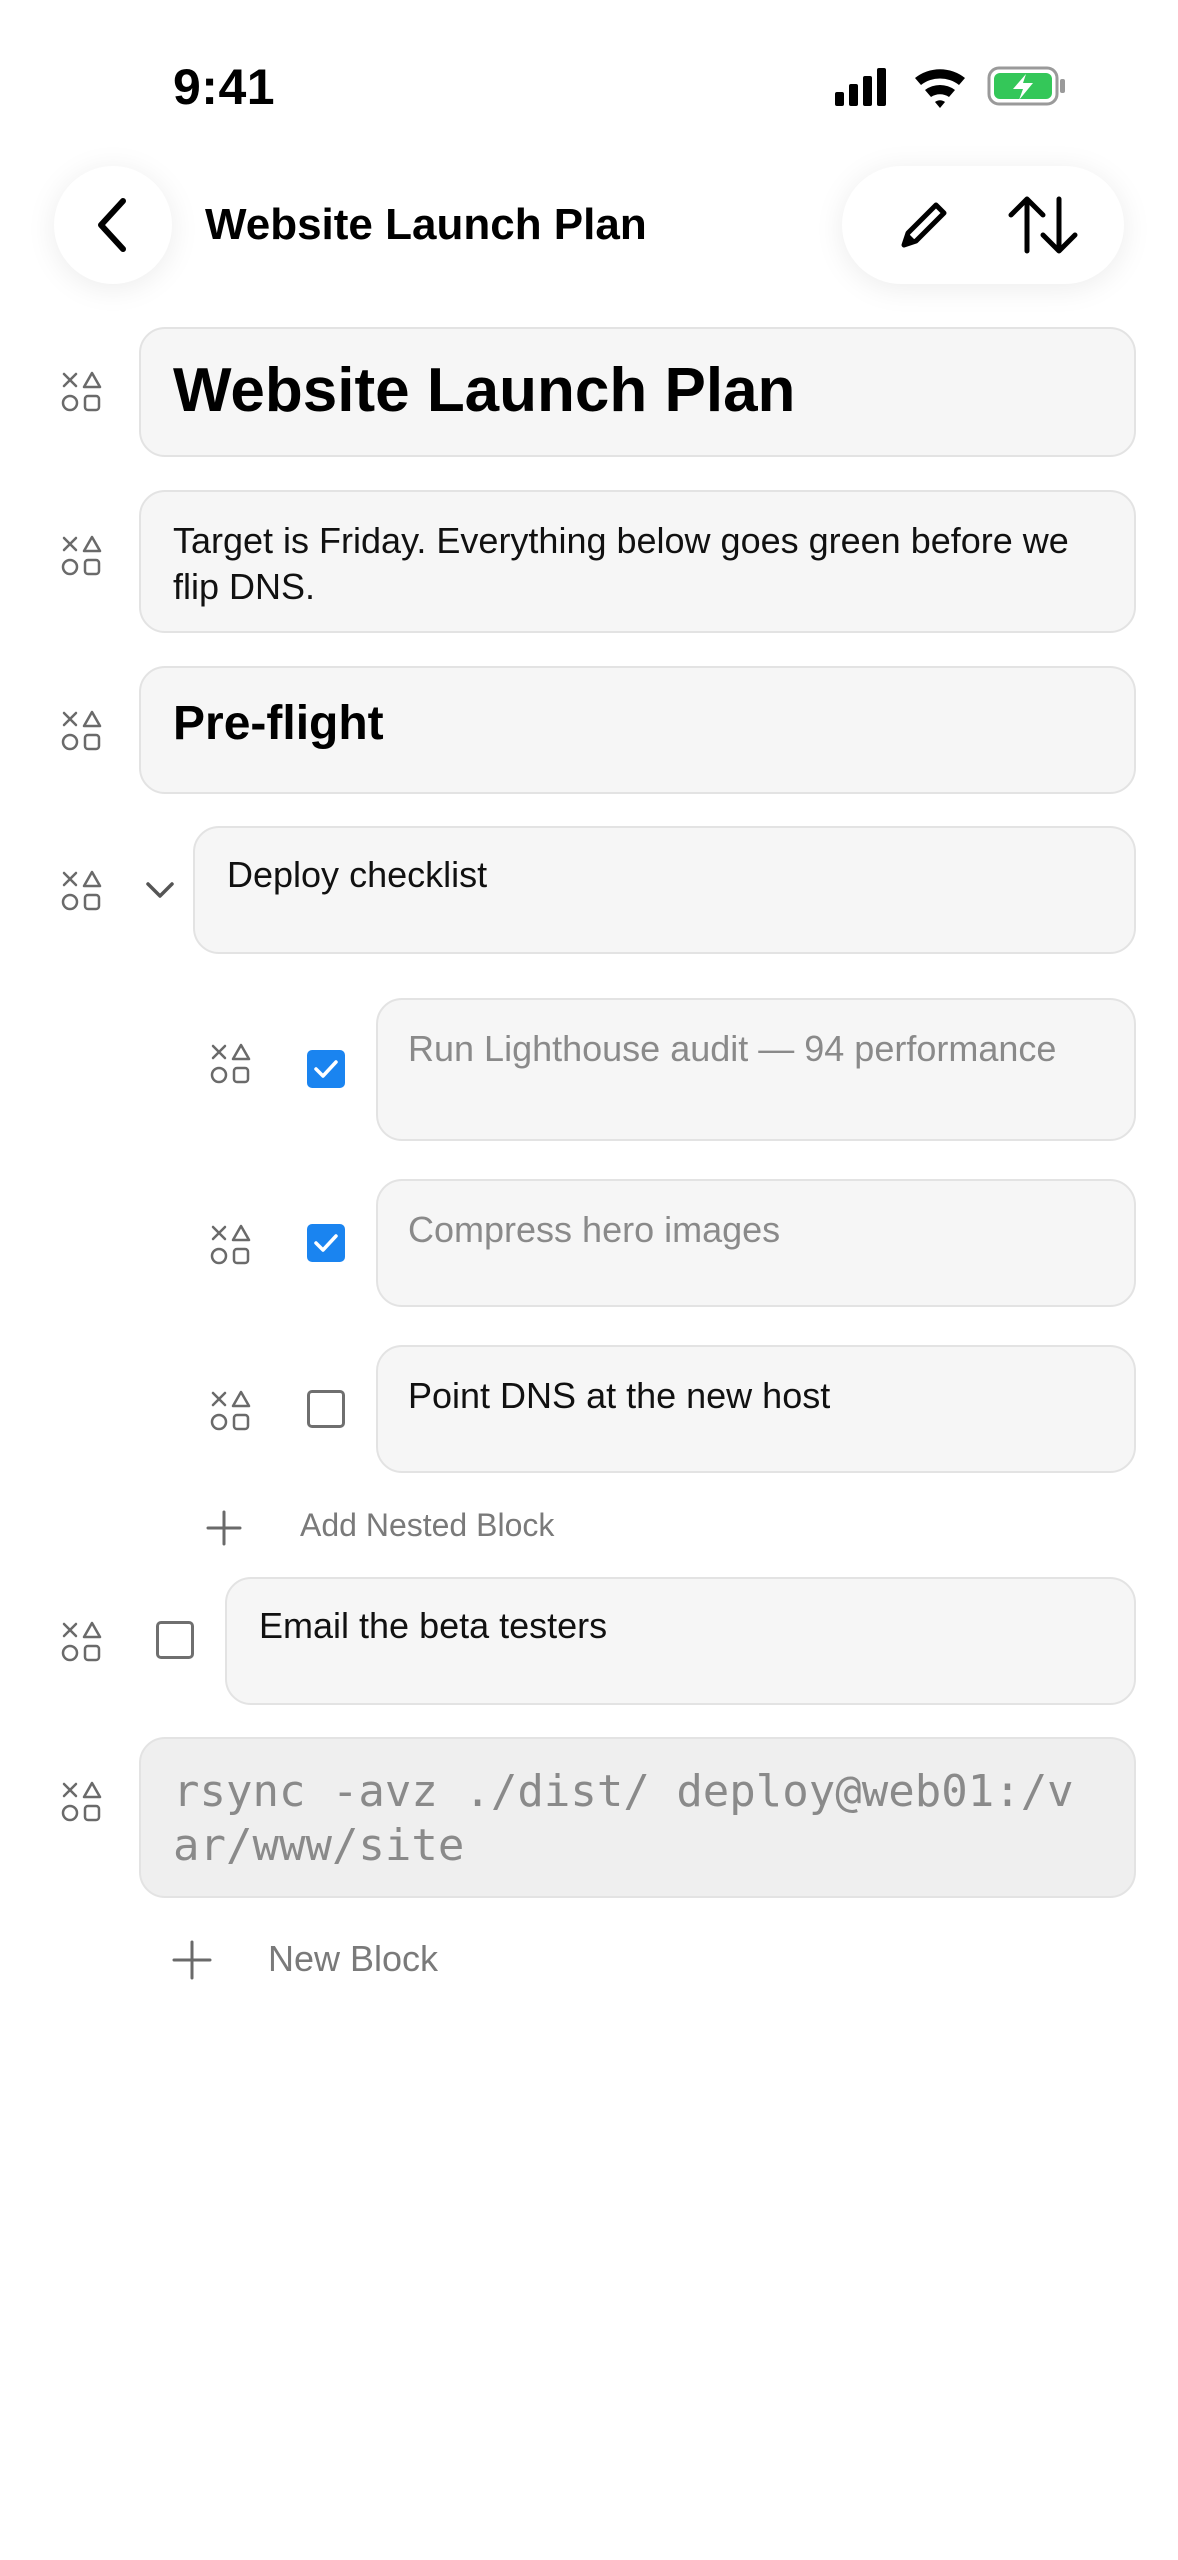  What do you see at coordinates (224, 87) in the screenshot?
I see `status-time: 9:41` at bounding box center [224, 87].